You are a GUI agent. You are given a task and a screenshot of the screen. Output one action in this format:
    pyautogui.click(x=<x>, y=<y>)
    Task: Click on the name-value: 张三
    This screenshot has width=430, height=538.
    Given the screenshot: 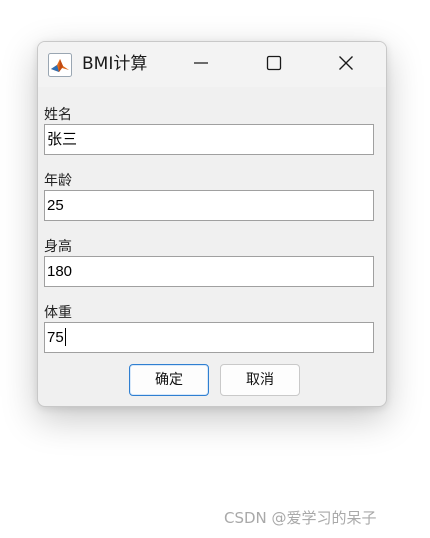 What is the action you would take?
    pyautogui.click(x=62, y=139)
    